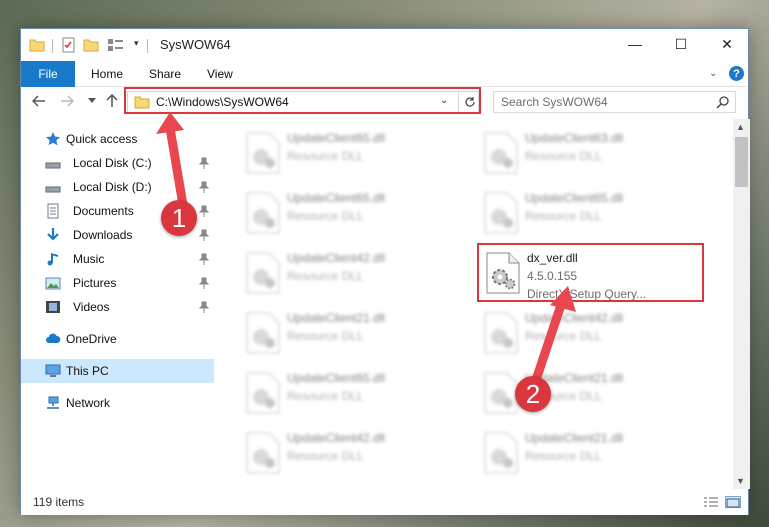  What do you see at coordinates (117, 307) in the screenshot?
I see `sidebar-item-videos: Videos` at bounding box center [117, 307].